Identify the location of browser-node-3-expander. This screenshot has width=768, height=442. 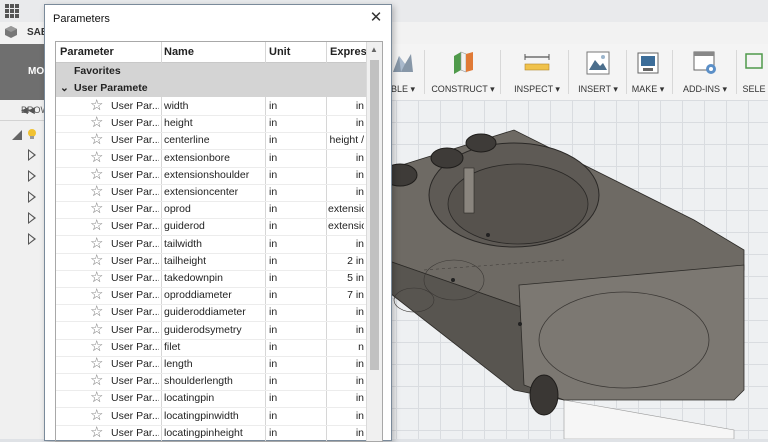
(32, 197).